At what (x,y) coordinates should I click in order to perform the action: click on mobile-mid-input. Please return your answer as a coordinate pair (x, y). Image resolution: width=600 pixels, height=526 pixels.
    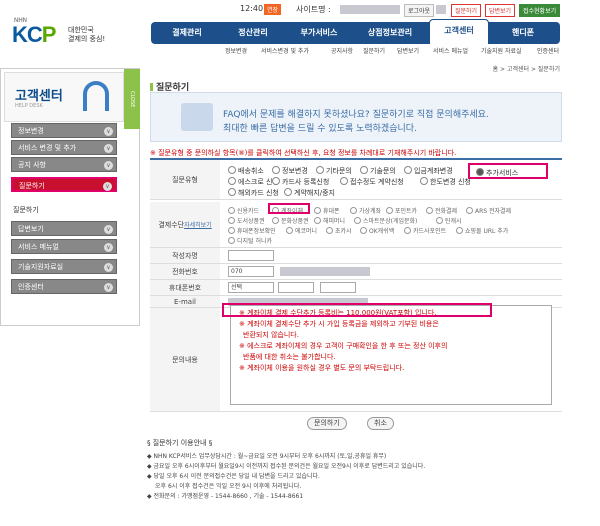
    Looking at the image, I should click on (296, 287).